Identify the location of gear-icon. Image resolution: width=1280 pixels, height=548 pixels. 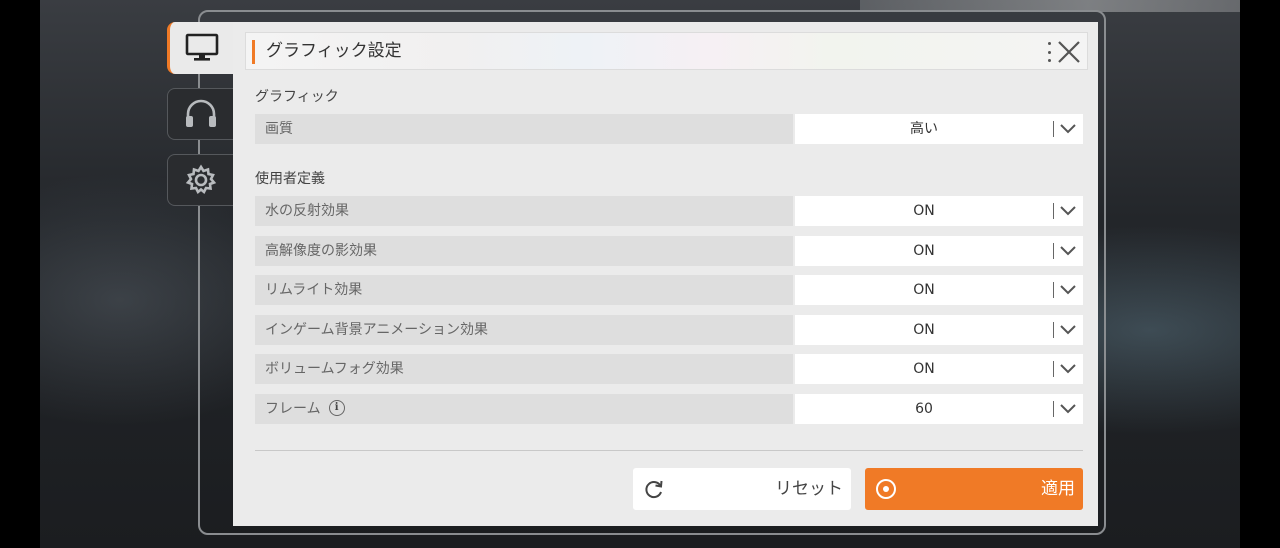
(200, 179).